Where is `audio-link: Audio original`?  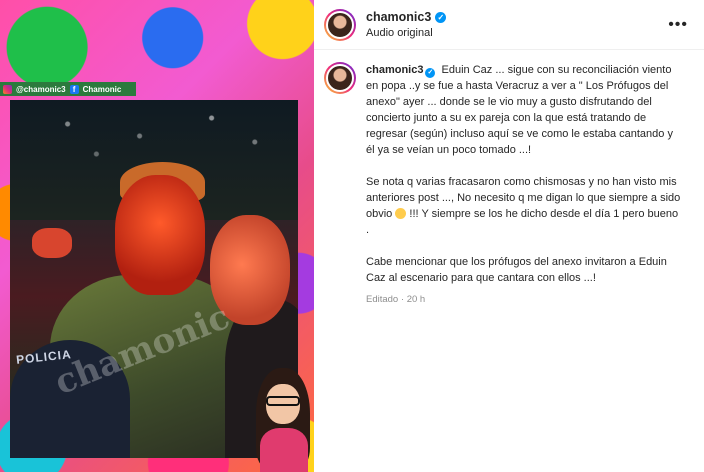 audio-link: Audio original is located at coordinates (514, 33).